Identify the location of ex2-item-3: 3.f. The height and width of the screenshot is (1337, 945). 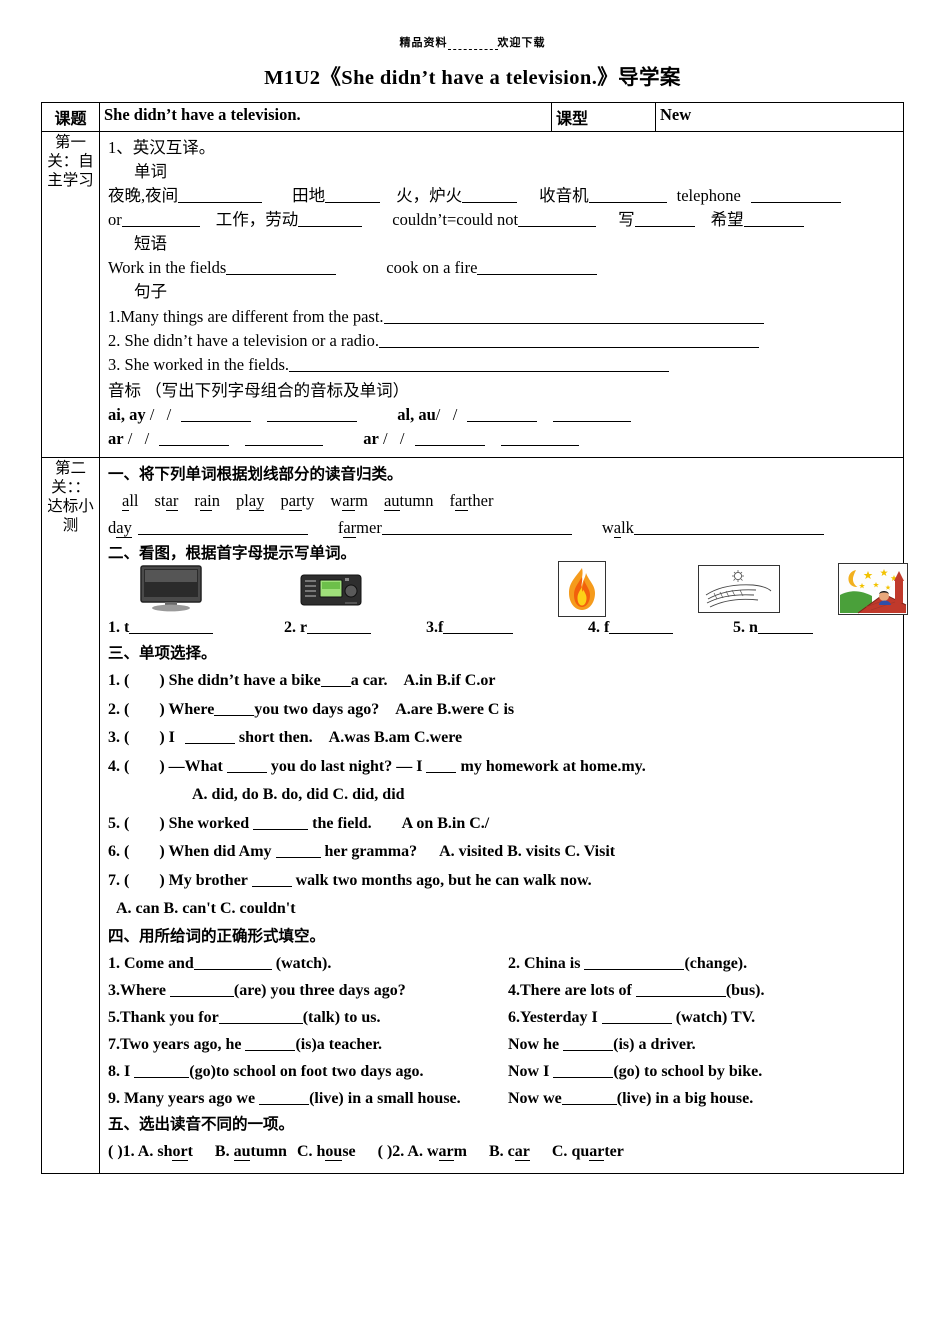
(470, 628).